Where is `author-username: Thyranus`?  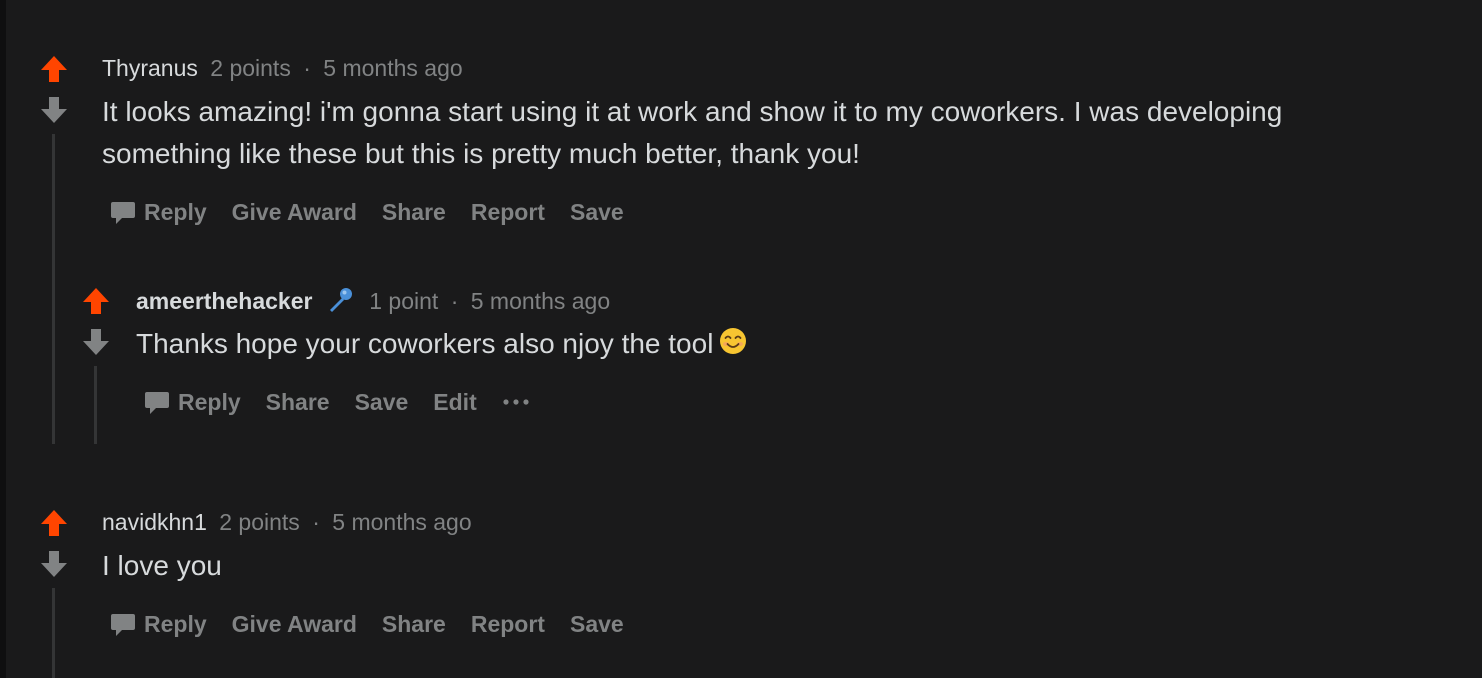
author-username: Thyranus is located at coordinates (150, 68).